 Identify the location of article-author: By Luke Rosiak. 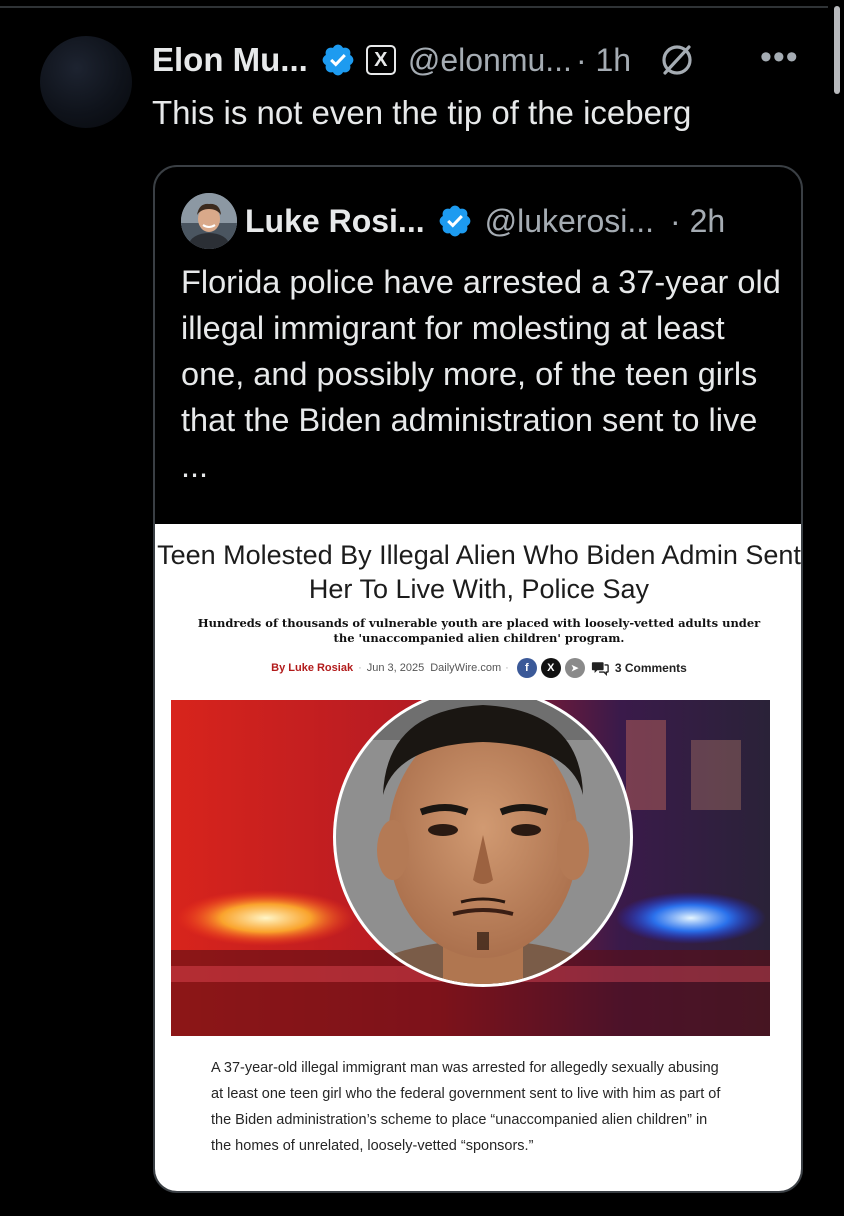
(312, 668).